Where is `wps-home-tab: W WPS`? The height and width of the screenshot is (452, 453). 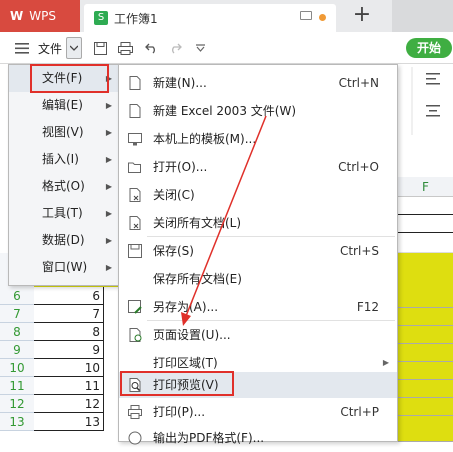 wps-home-tab: W WPS is located at coordinates (40, 16).